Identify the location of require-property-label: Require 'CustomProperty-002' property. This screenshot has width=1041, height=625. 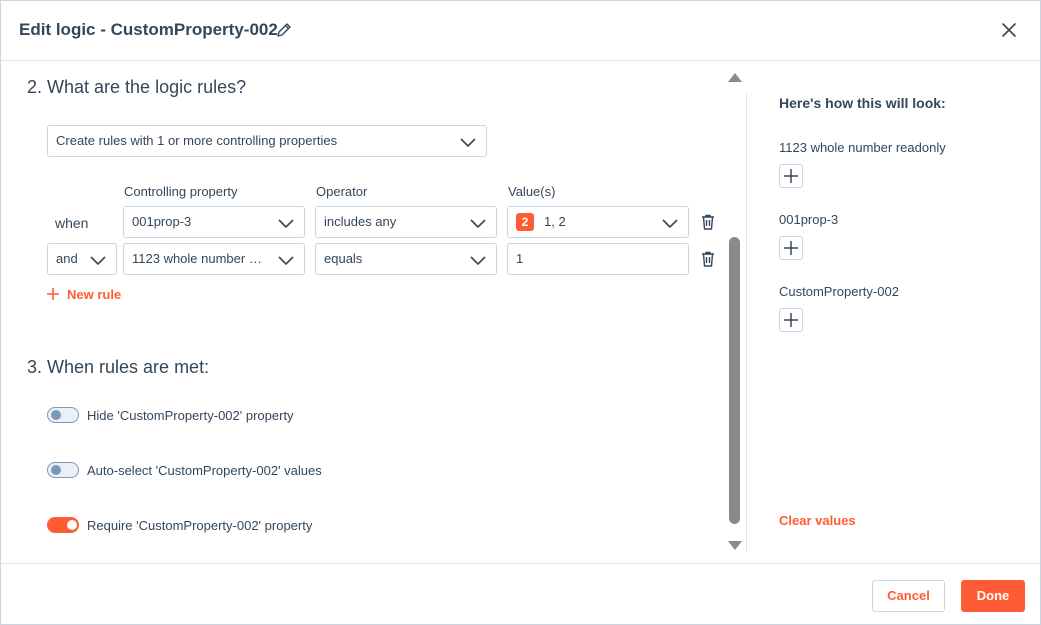
(200, 525).